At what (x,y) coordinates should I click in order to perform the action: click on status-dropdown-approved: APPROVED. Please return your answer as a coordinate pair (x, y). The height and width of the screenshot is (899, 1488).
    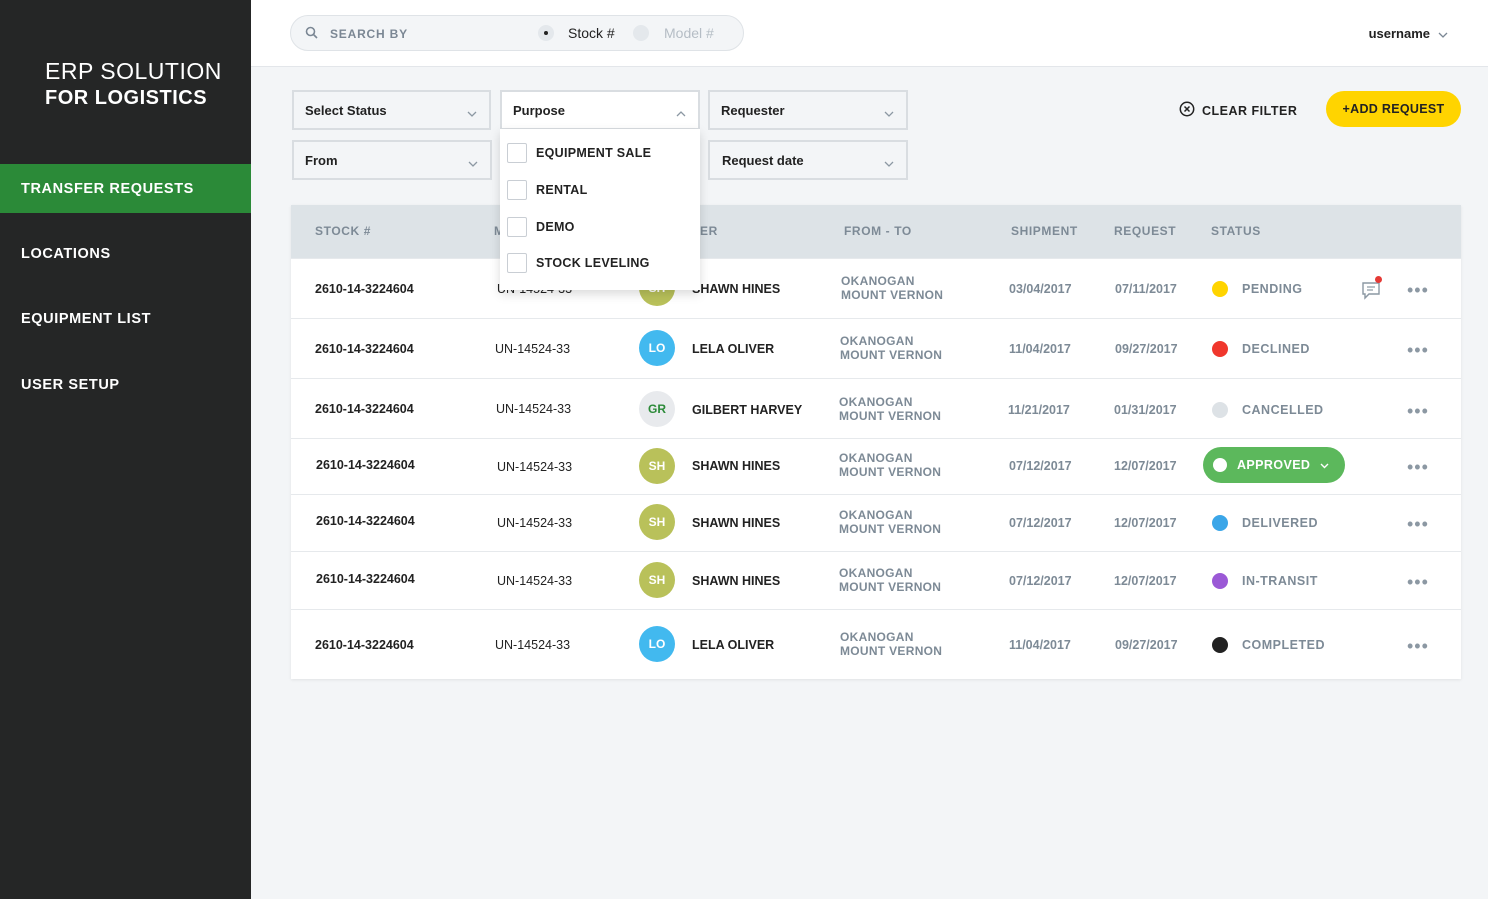
    Looking at the image, I should click on (1274, 465).